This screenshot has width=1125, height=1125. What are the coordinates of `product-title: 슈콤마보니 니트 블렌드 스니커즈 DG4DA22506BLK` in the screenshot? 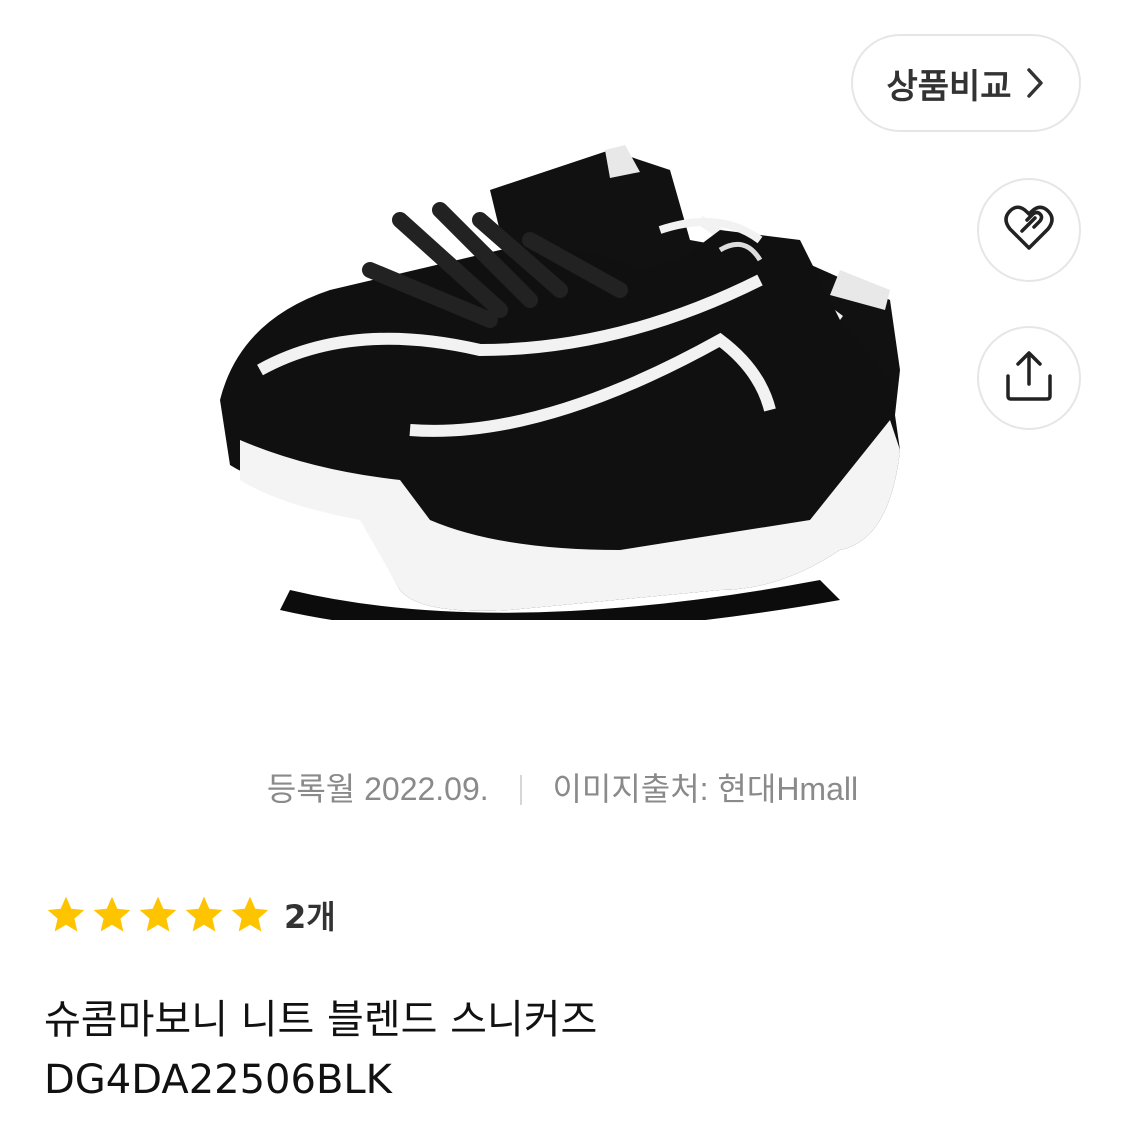 It's located at (564, 1050).